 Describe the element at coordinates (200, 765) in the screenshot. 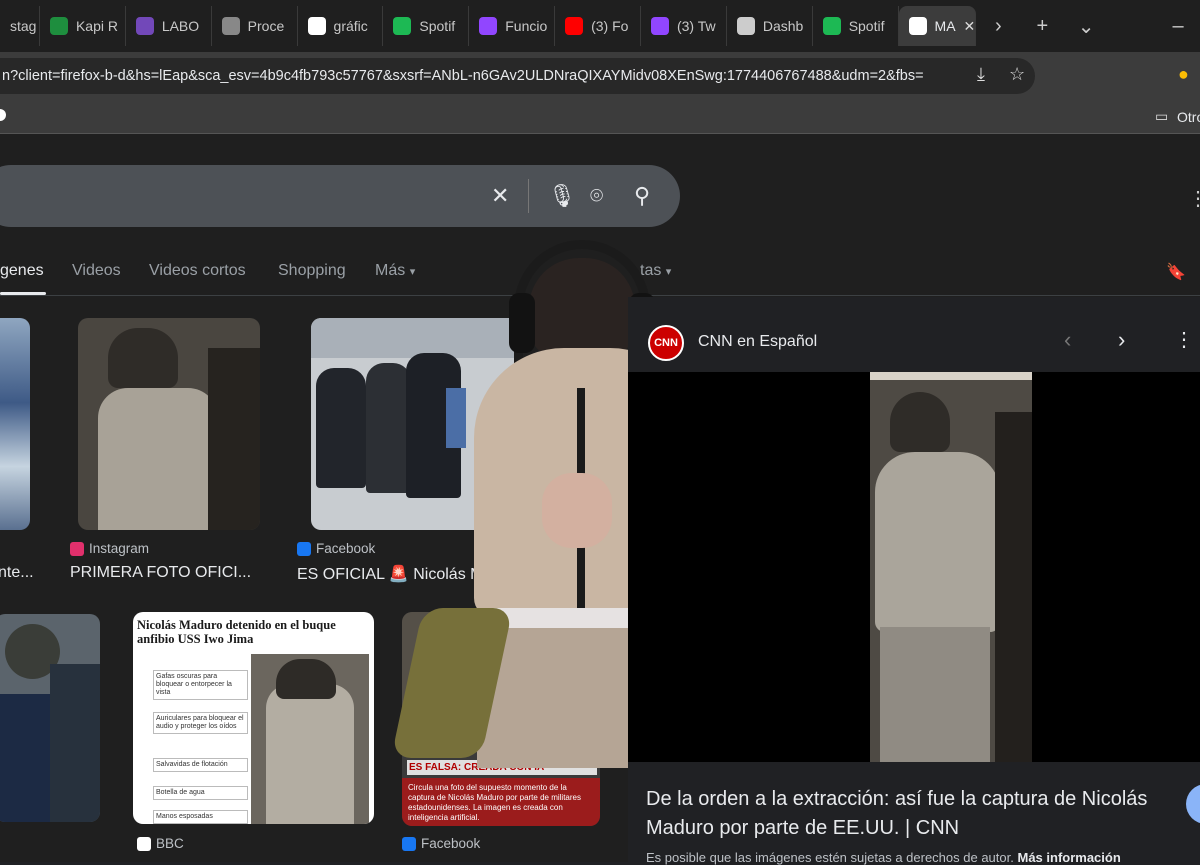

I see `infographic-label: Salvavidas de flotación` at that location.